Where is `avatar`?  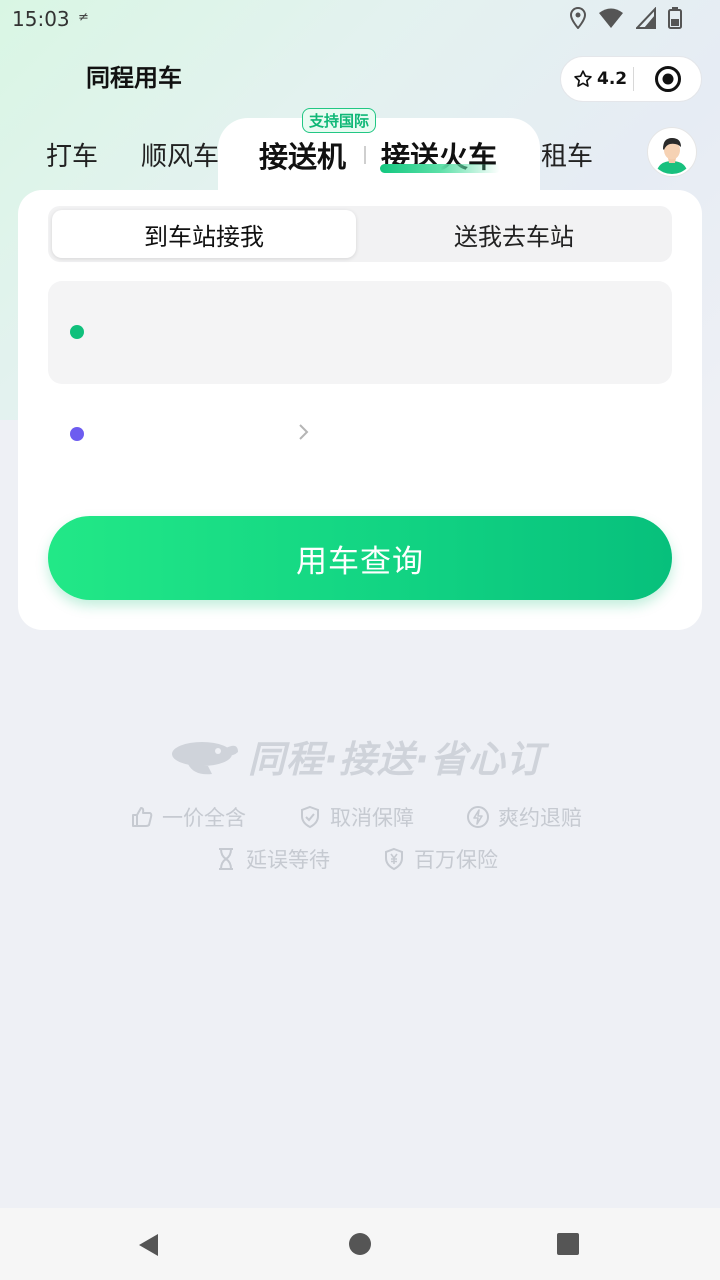 avatar is located at coordinates (672, 152).